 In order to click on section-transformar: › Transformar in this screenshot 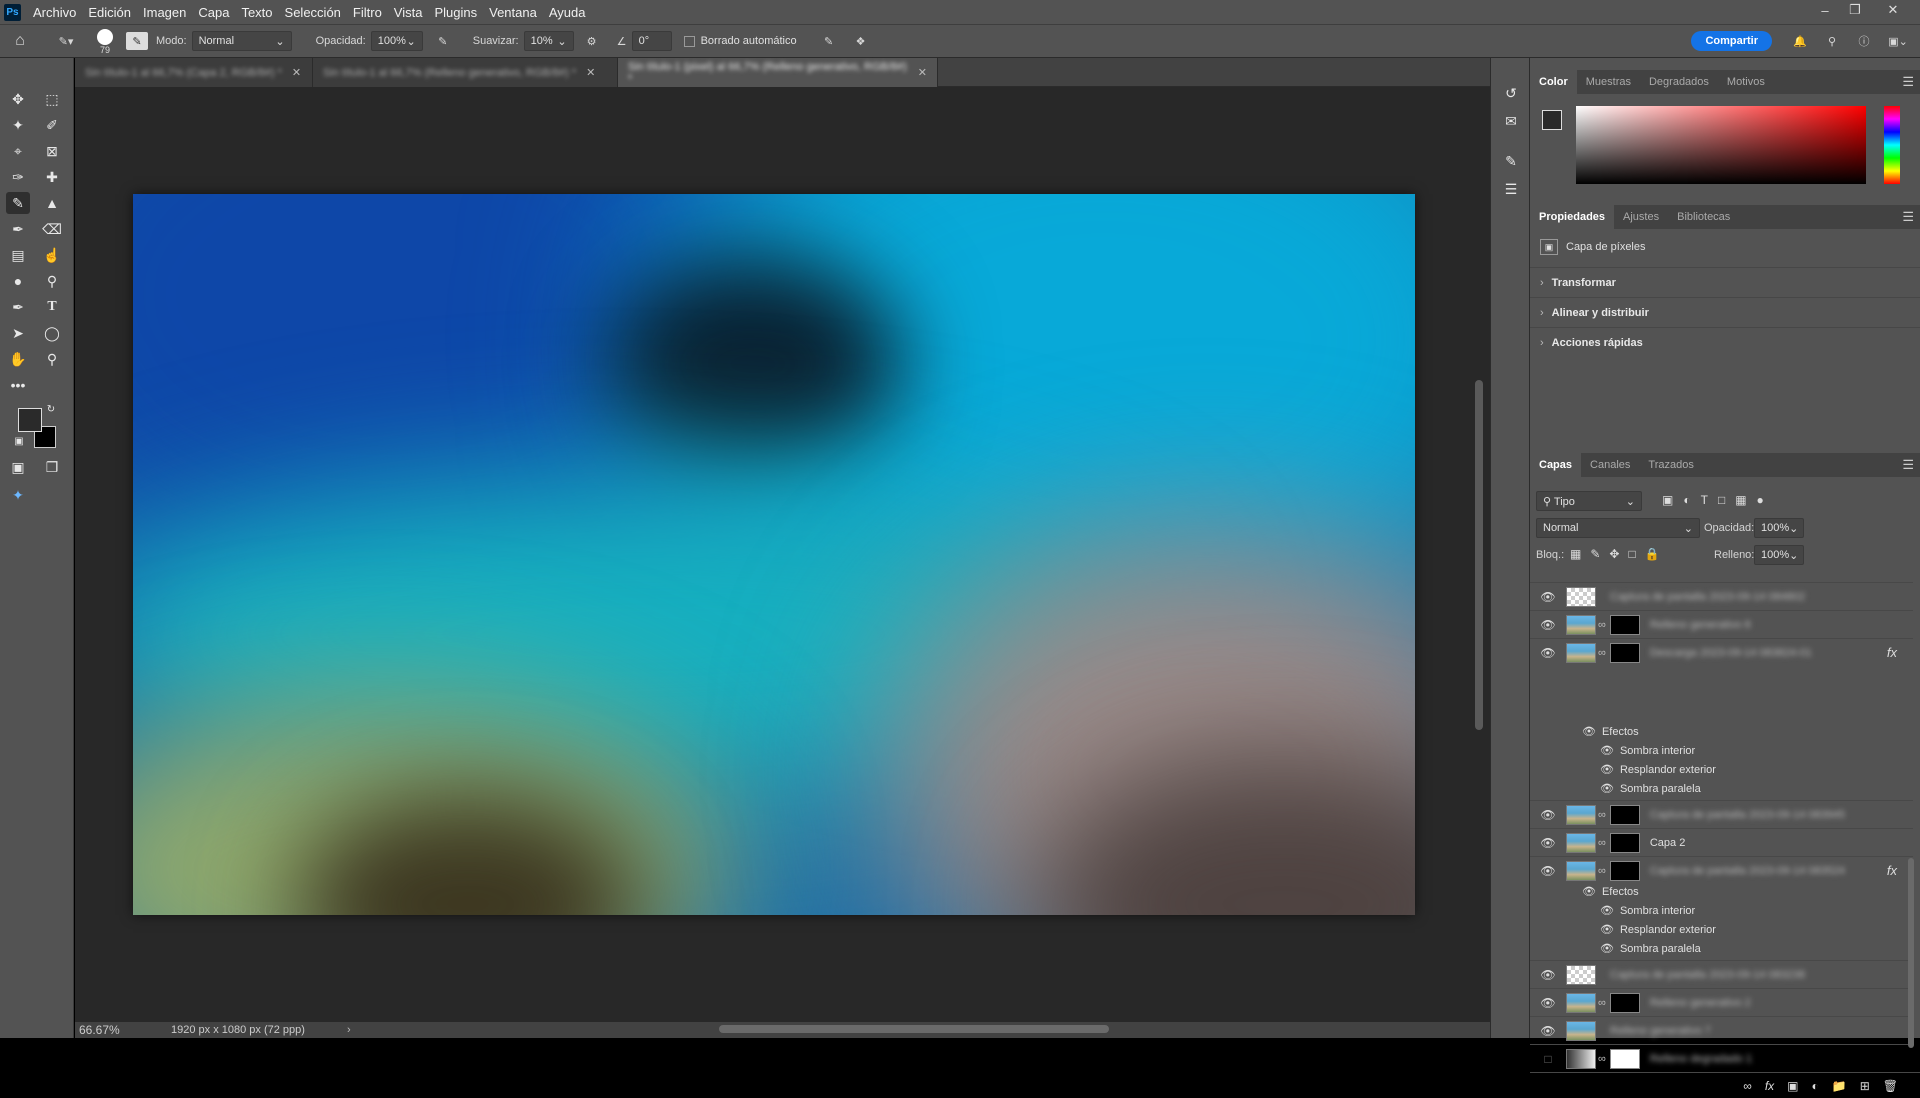, I will do `click(1725, 282)`.